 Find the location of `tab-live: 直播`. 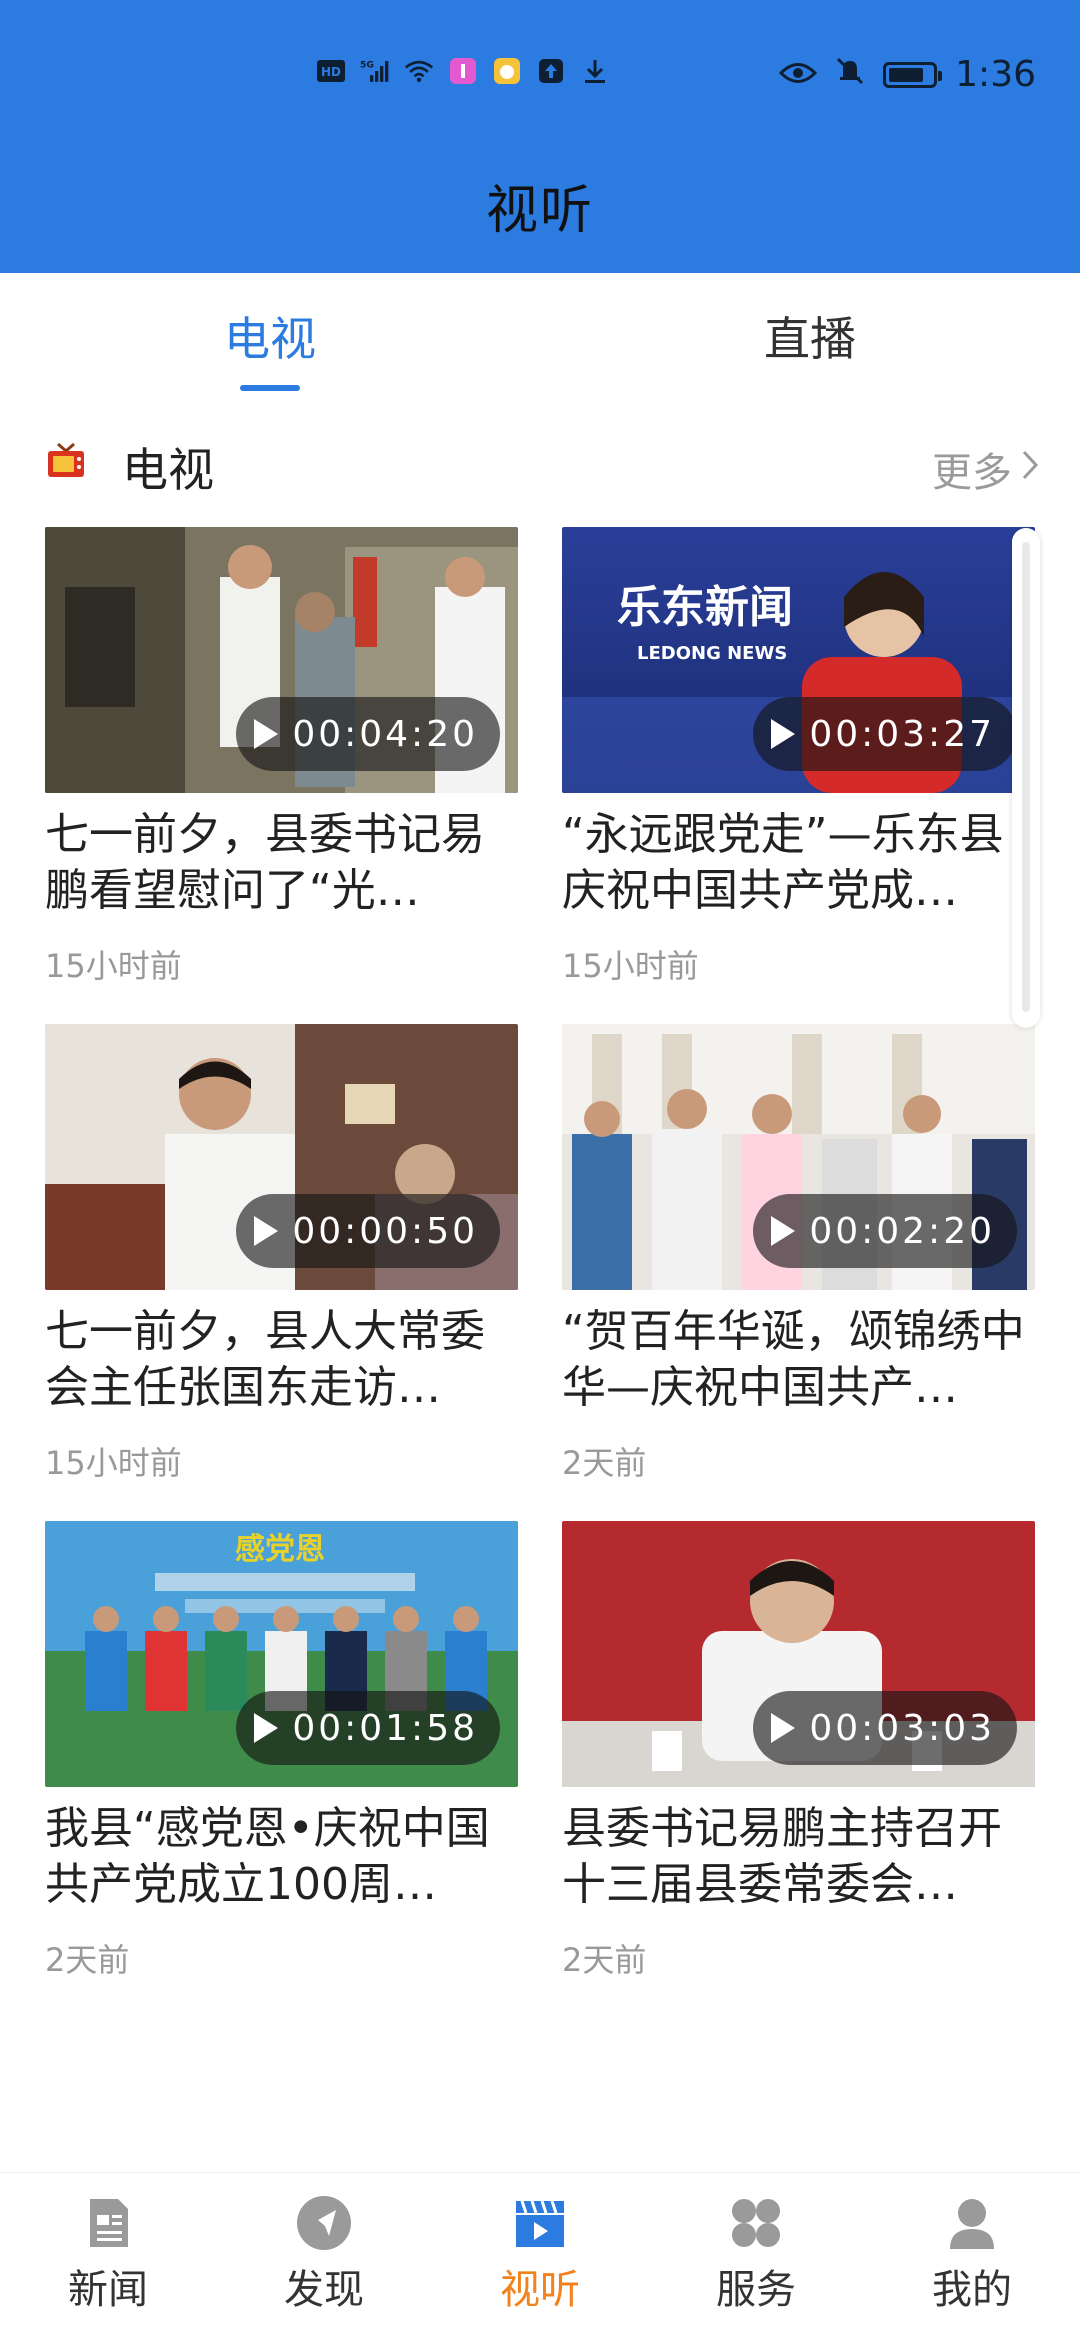

tab-live: 直播 is located at coordinates (810, 335).